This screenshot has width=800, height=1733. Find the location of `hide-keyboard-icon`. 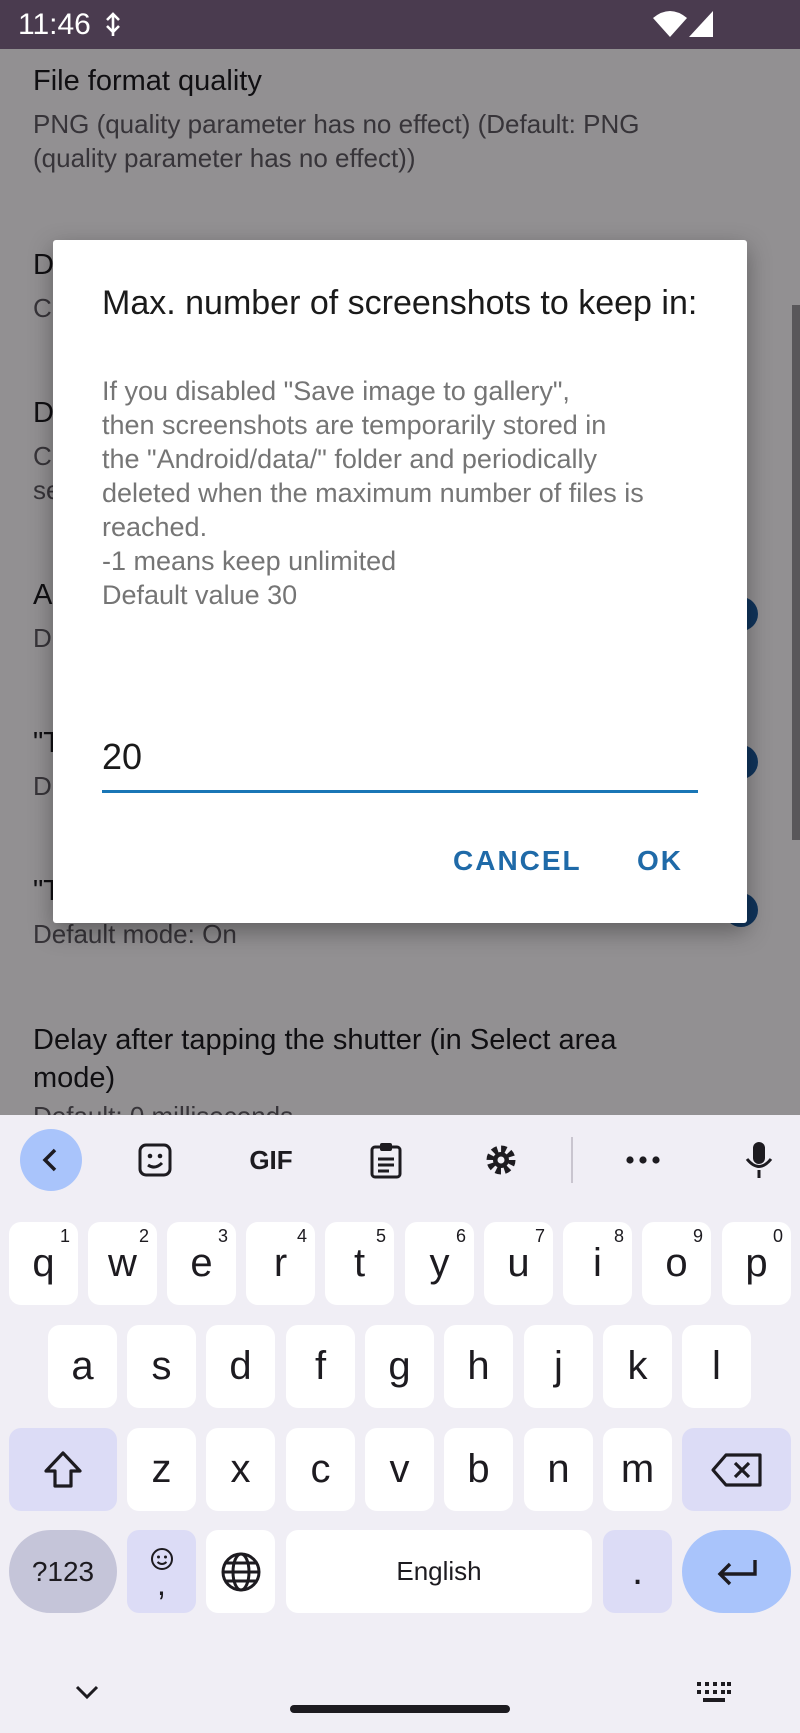

hide-keyboard-icon is located at coordinates (87, 1692).